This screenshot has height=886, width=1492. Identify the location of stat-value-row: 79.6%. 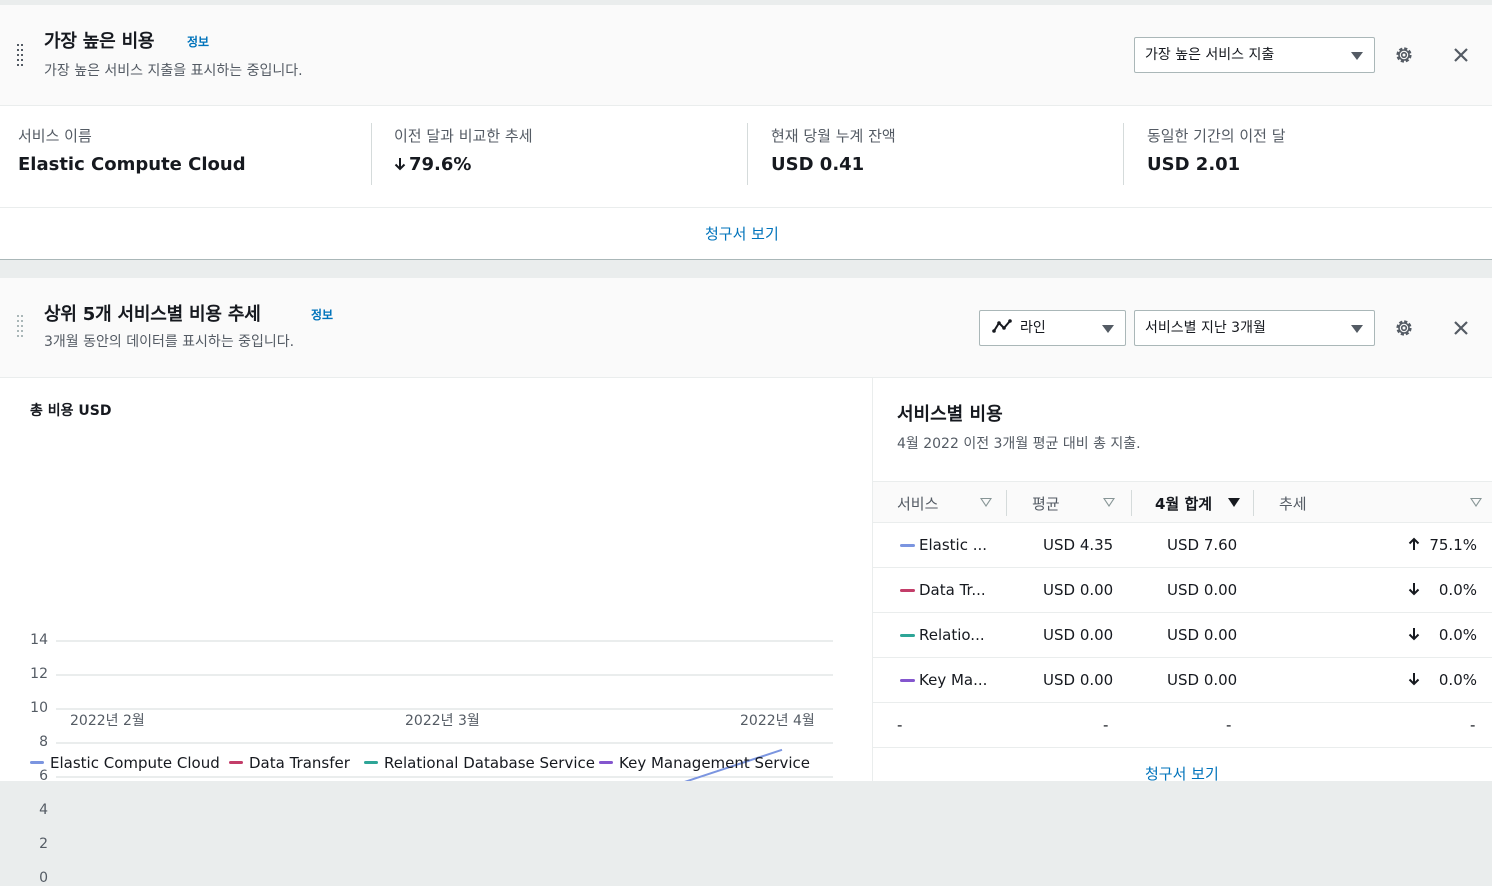
(463, 164).